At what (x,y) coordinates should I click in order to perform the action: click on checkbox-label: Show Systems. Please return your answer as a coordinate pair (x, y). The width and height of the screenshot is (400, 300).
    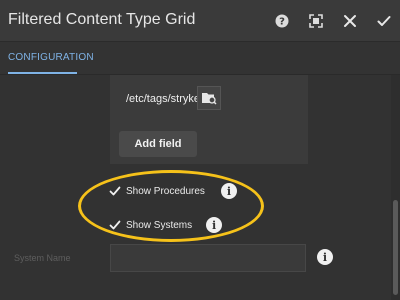
    Looking at the image, I should click on (159, 225).